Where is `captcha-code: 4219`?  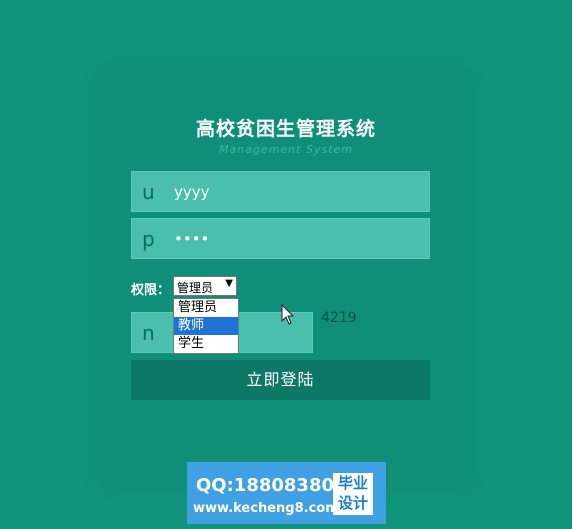
captcha-code: 4219 is located at coordinates (339, 318).